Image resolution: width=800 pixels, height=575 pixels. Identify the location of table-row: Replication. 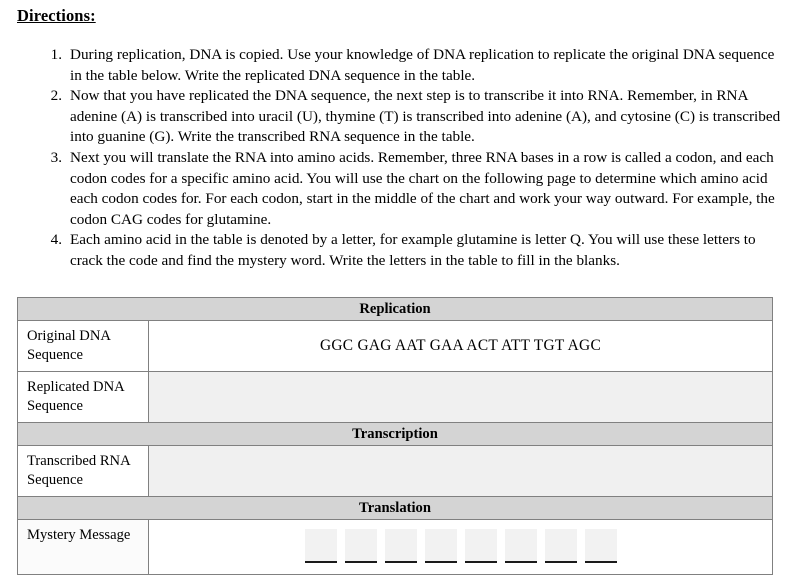
(395, 309).